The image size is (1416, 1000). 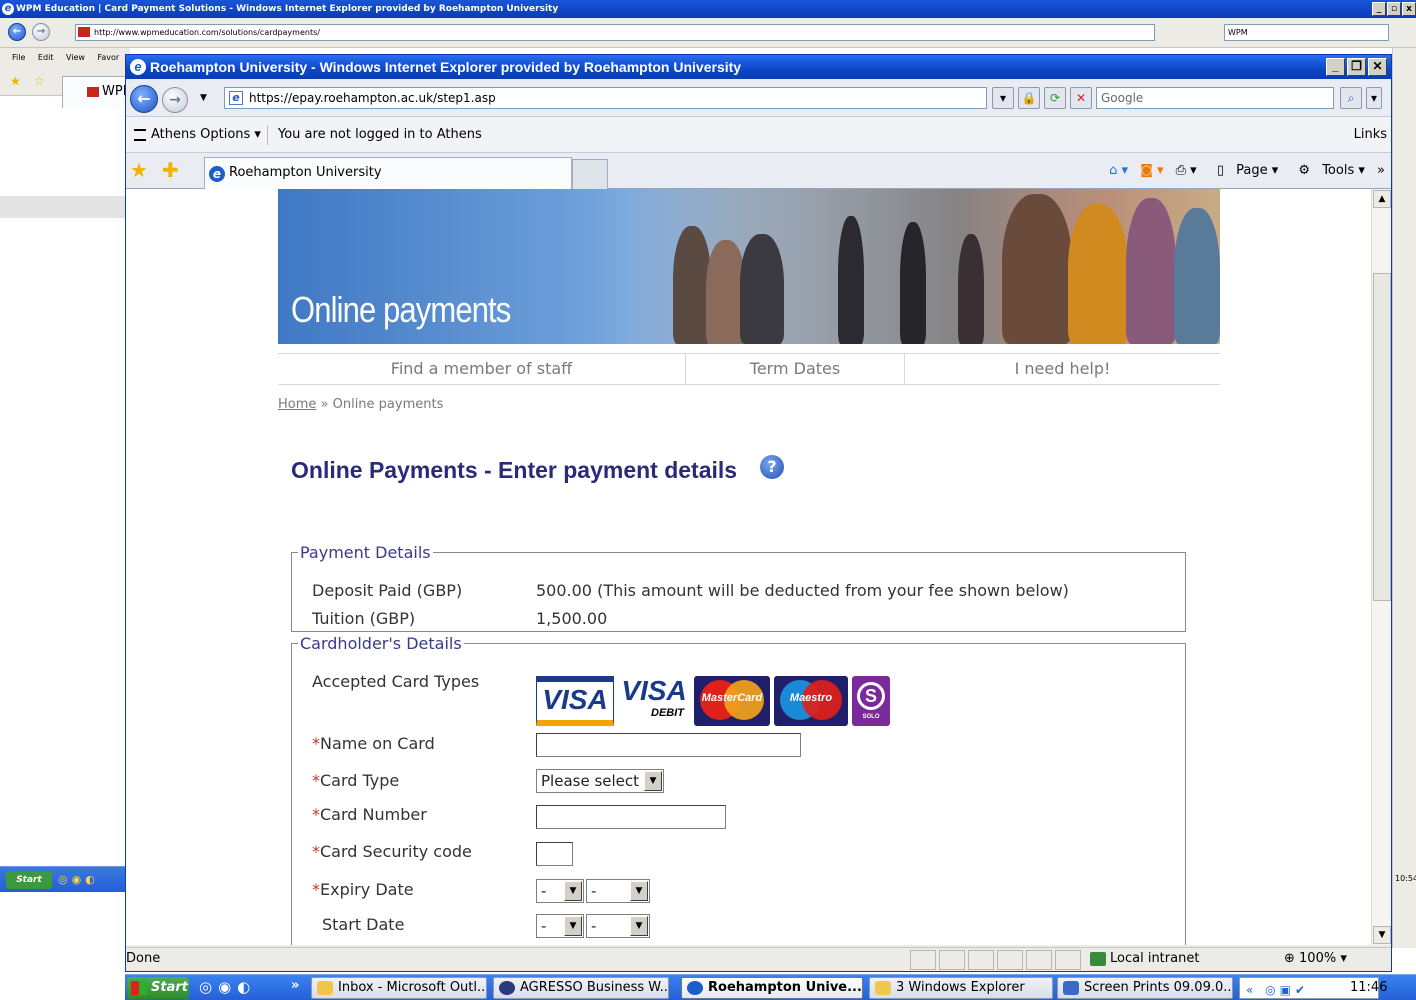 I want to click on start-year-select: - ▼, so click(x=618, y=926).